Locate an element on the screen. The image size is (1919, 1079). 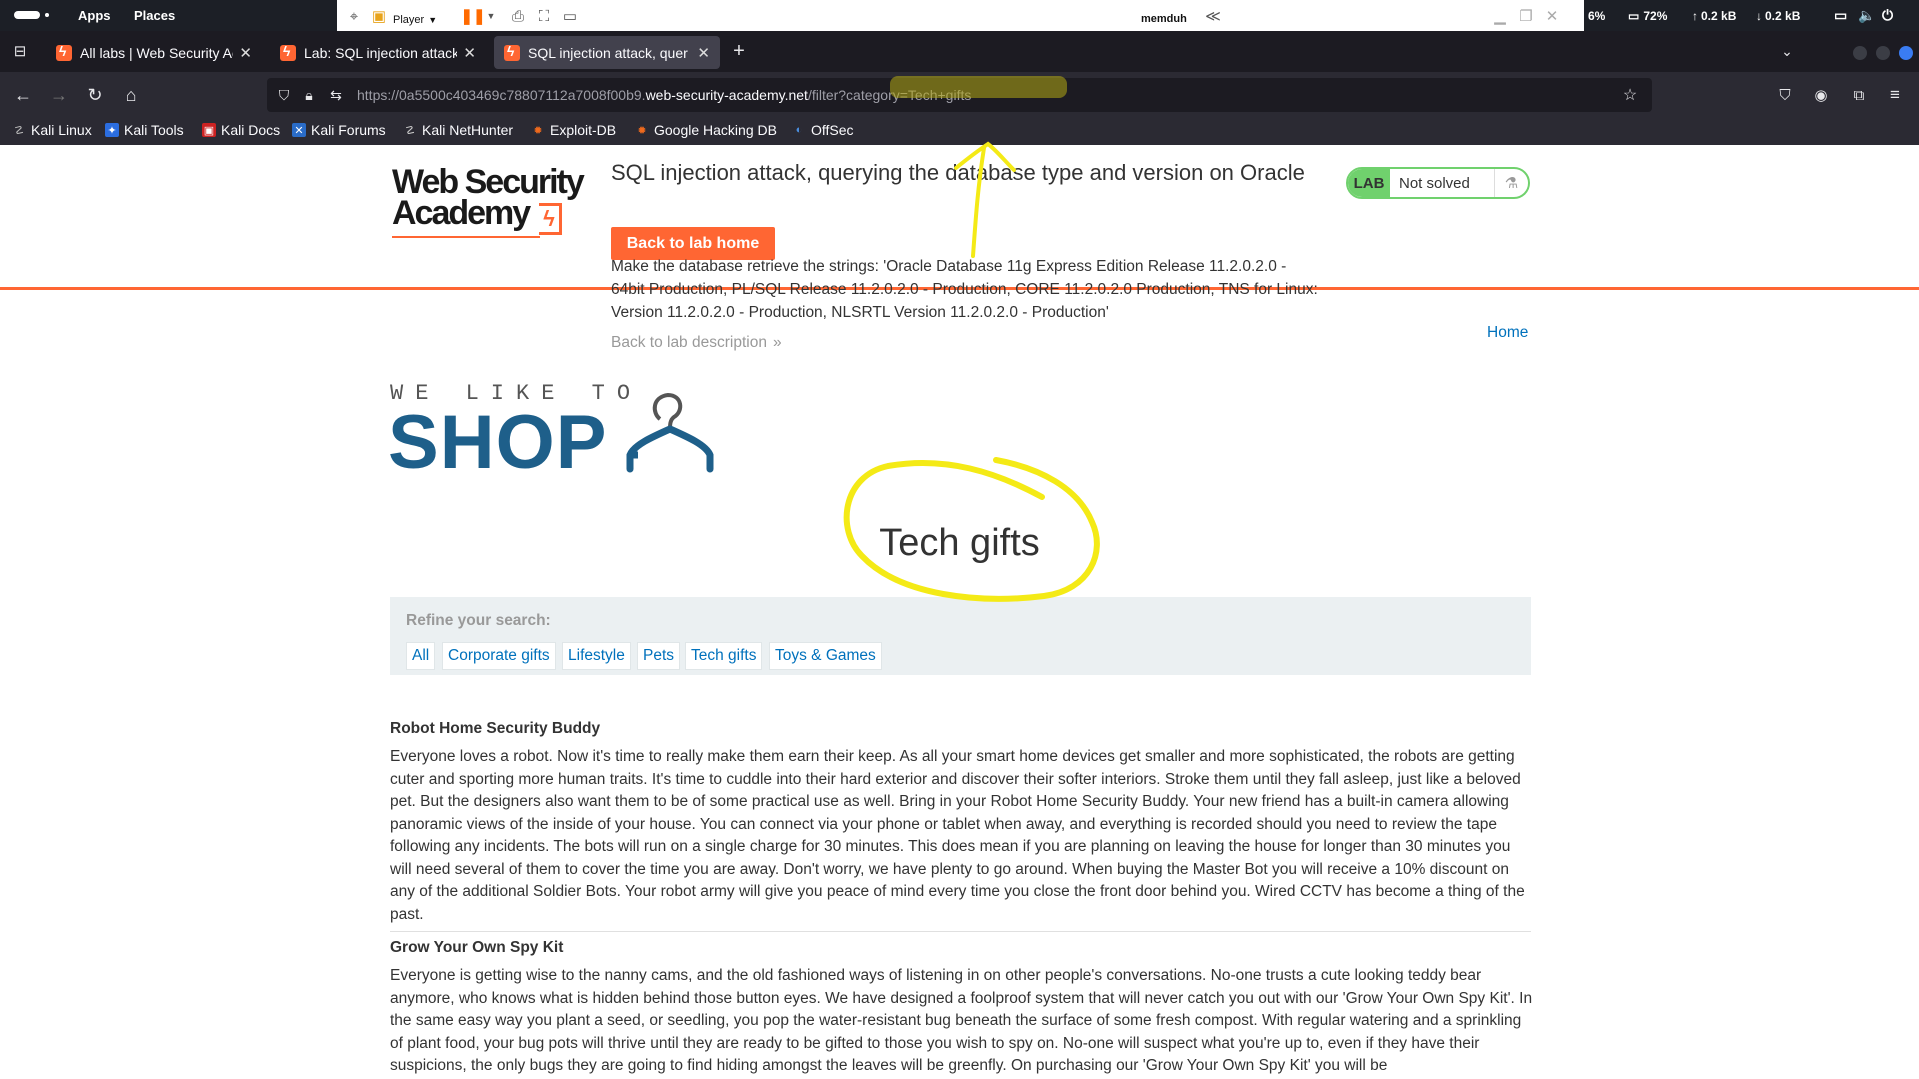
close-window-icon: ✕ is located at coordinates (1552, 16).